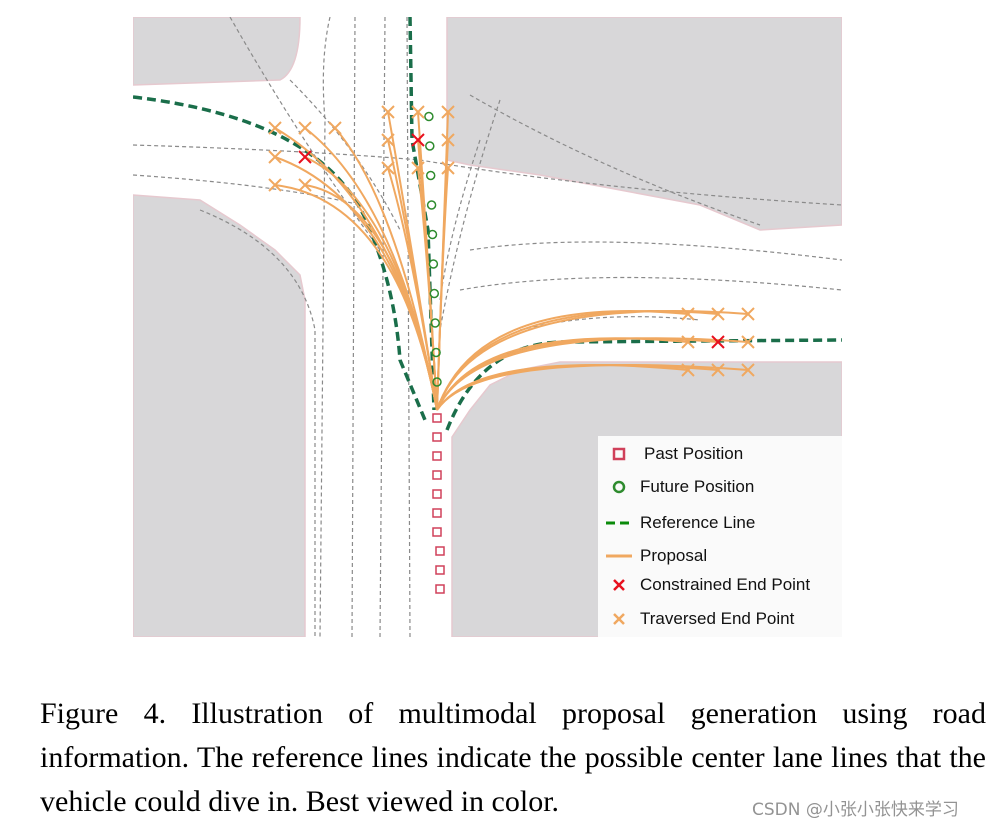  I want to click on legend-item-future-position: Future Position, so click(676, 487).